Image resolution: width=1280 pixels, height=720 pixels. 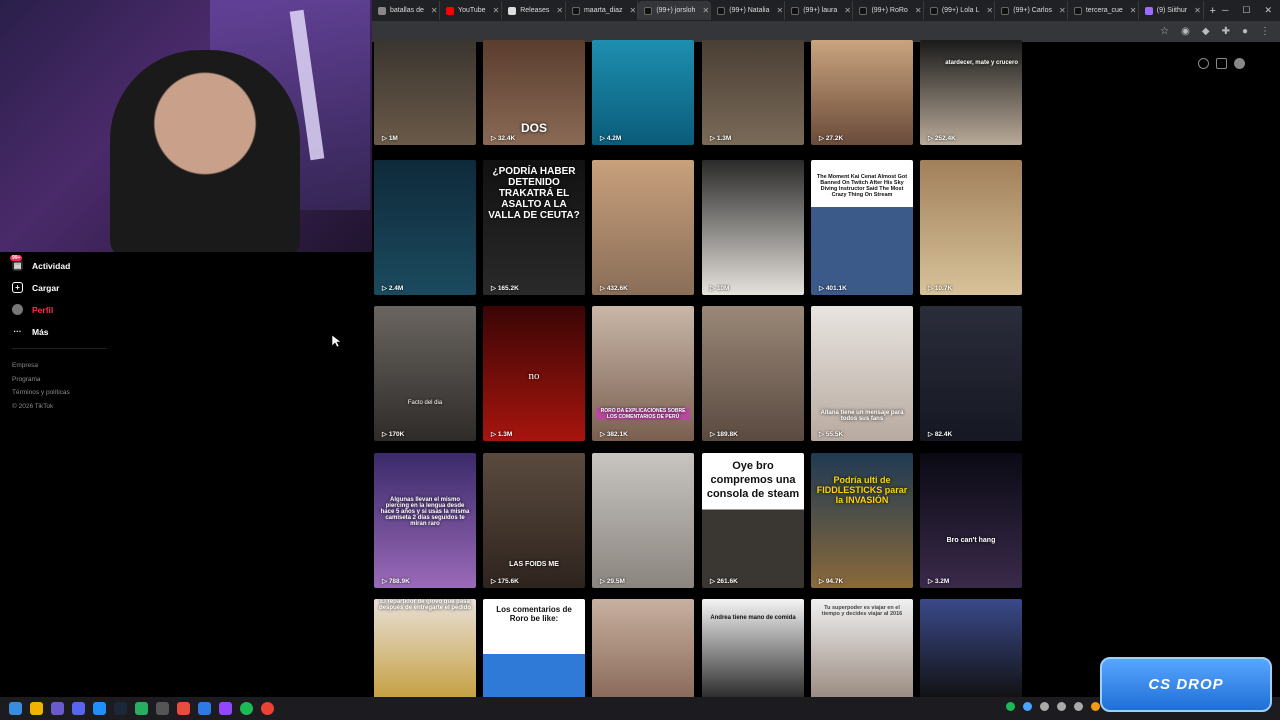 I want to click on video-thumbnail: ▷ 2.4M, so click(x=425, y=227).